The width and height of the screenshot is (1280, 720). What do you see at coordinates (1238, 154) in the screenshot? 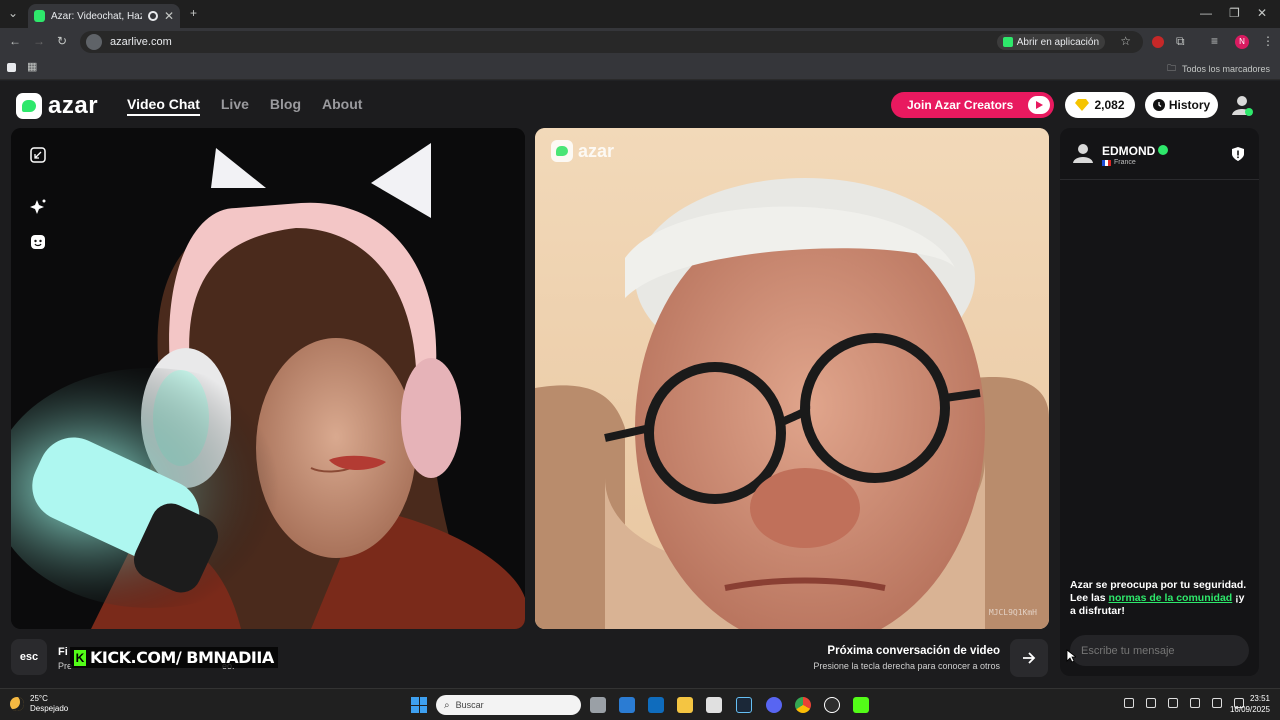
I see `report-shield-icon` at bounding box center [1238, 154].